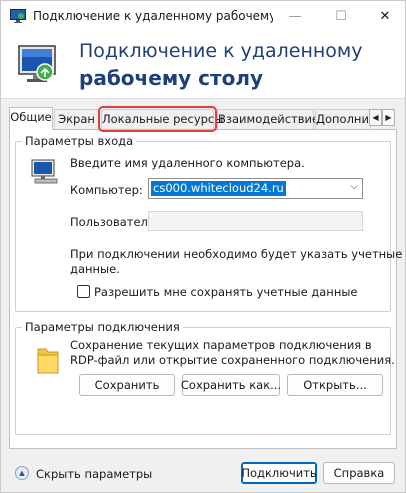  Describe the element at coordinates (114, 222) in the screenshot. I see `user-label: Пользователь:` at that location.